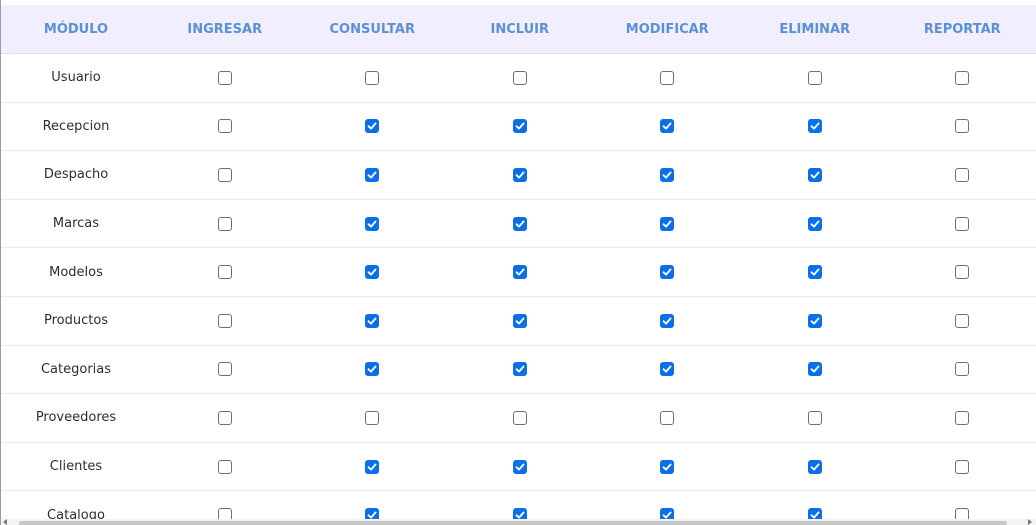  I want to click on table-row: Usuario, so click(518, 78).